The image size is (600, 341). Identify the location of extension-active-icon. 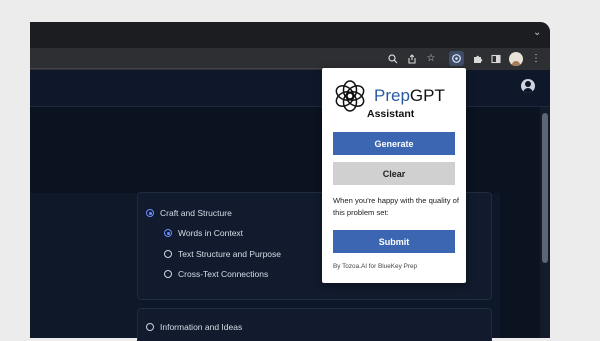
(456, 58).